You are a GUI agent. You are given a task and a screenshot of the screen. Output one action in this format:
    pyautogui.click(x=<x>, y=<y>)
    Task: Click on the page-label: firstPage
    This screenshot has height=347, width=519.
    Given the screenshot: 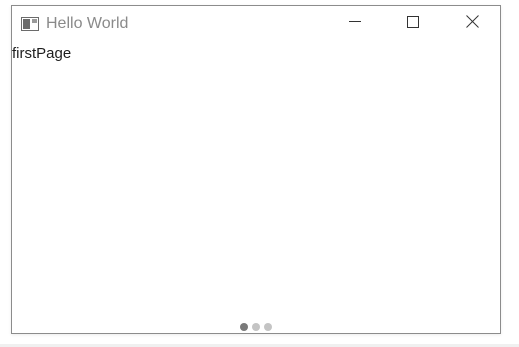 What is the action you would take?
    pyautogui.click(x=42, y=53)
    